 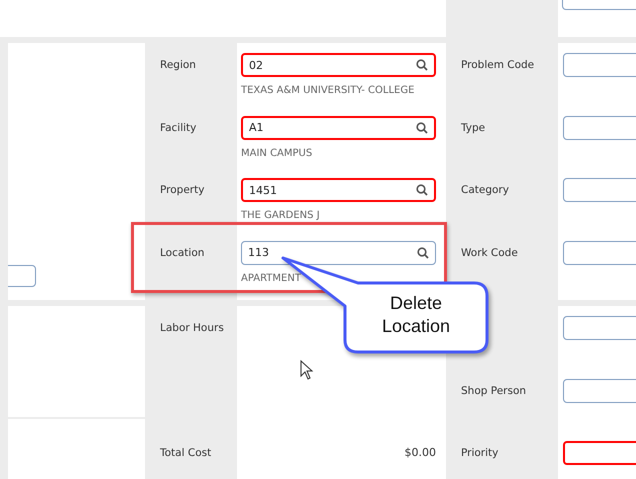 I want to click on field-label: Type, so click(x=473, y=128).